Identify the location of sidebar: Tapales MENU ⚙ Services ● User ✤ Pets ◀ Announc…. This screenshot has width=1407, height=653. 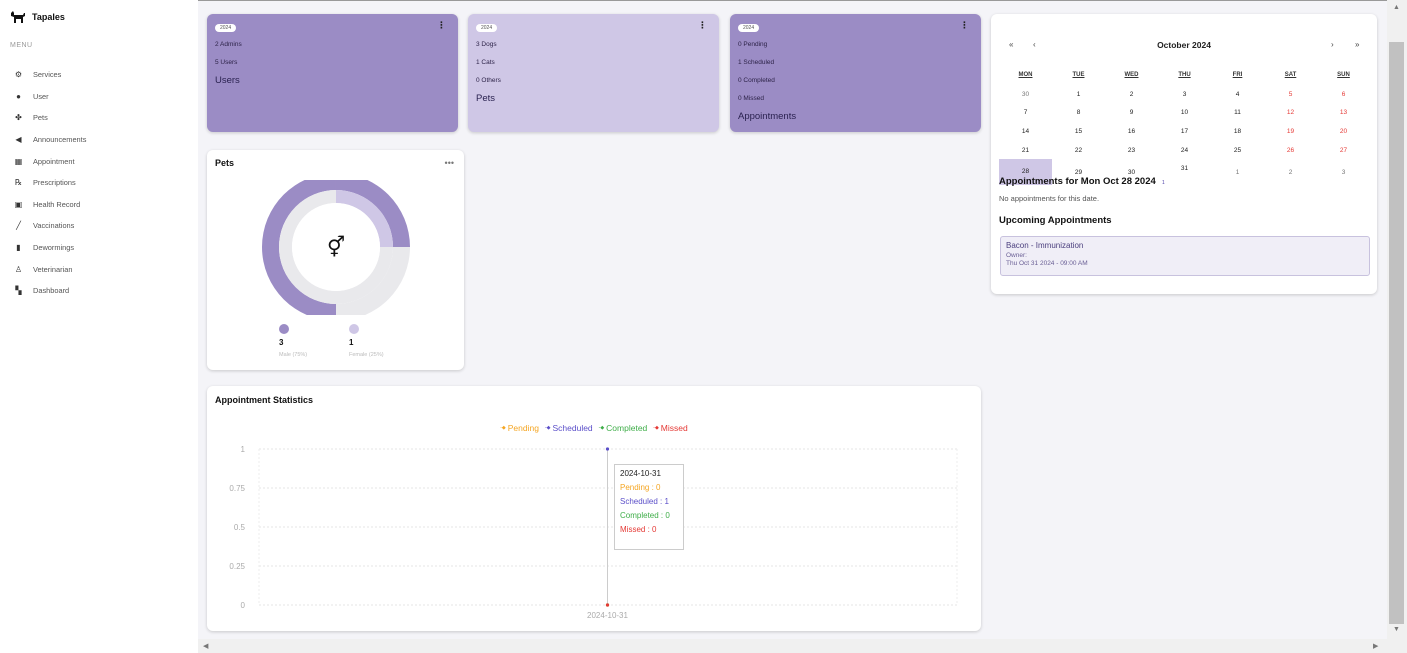
(99, 326).